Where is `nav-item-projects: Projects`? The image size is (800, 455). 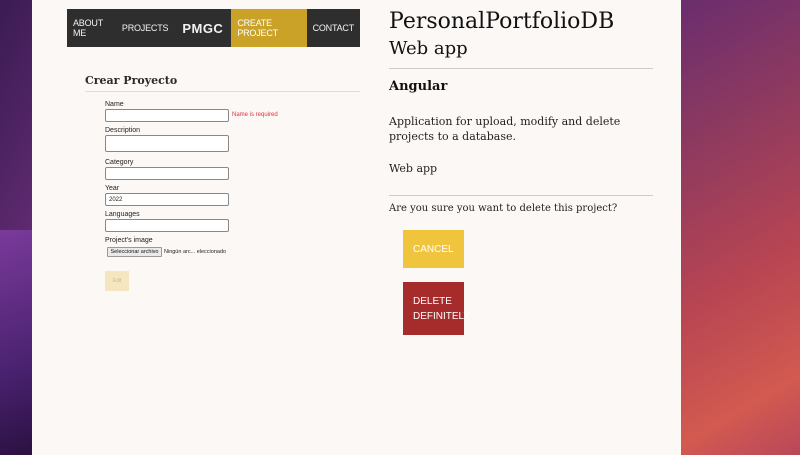
nav-item-projects: Projects is located at coordinates (145, 28).